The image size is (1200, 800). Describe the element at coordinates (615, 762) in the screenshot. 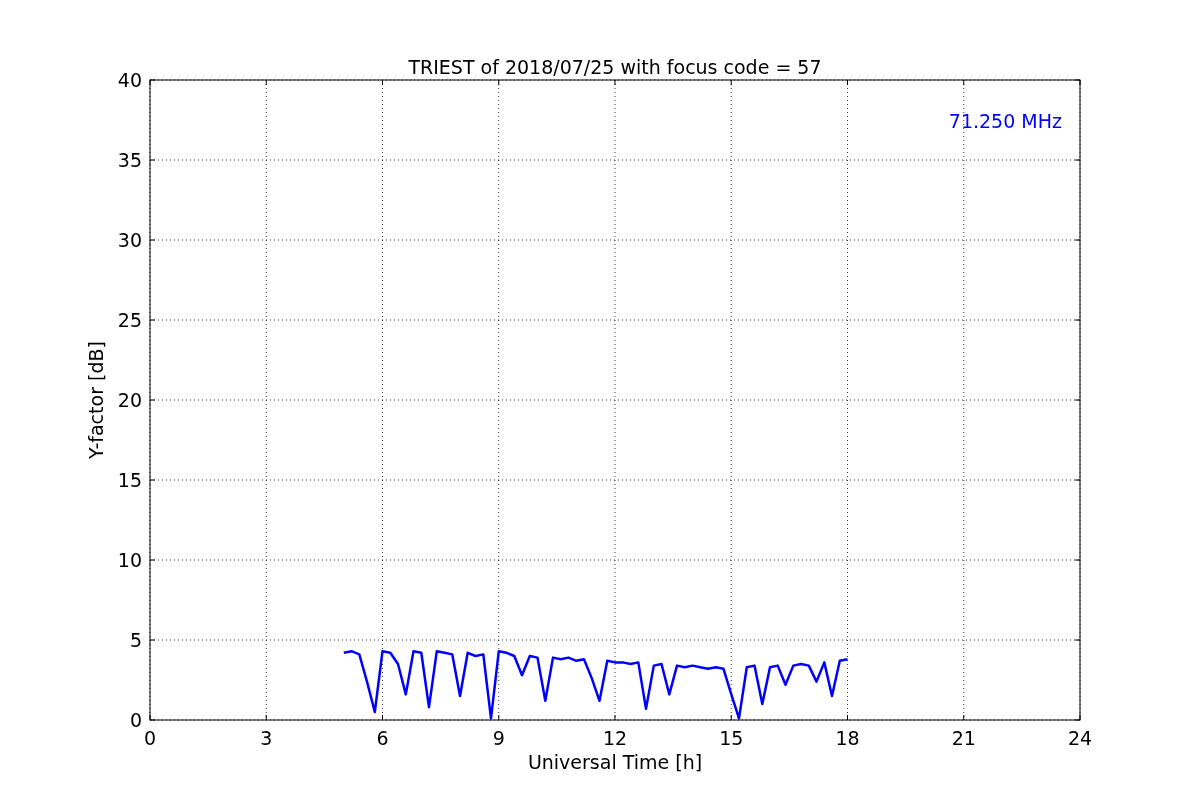

I see `x-axis-label: Universal Time [h]` at that location.